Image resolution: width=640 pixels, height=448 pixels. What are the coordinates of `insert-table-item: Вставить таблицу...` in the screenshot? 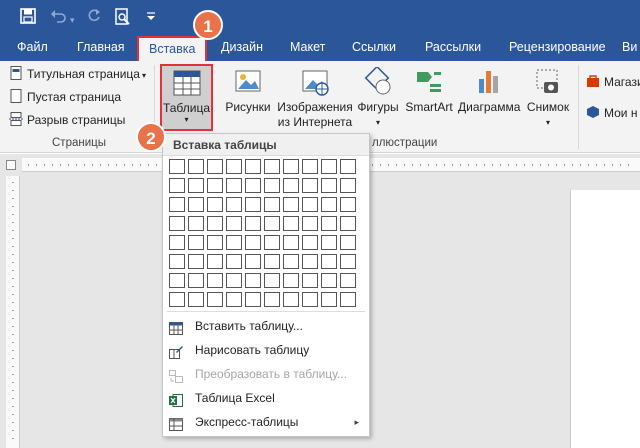 It's located at (266, 326).